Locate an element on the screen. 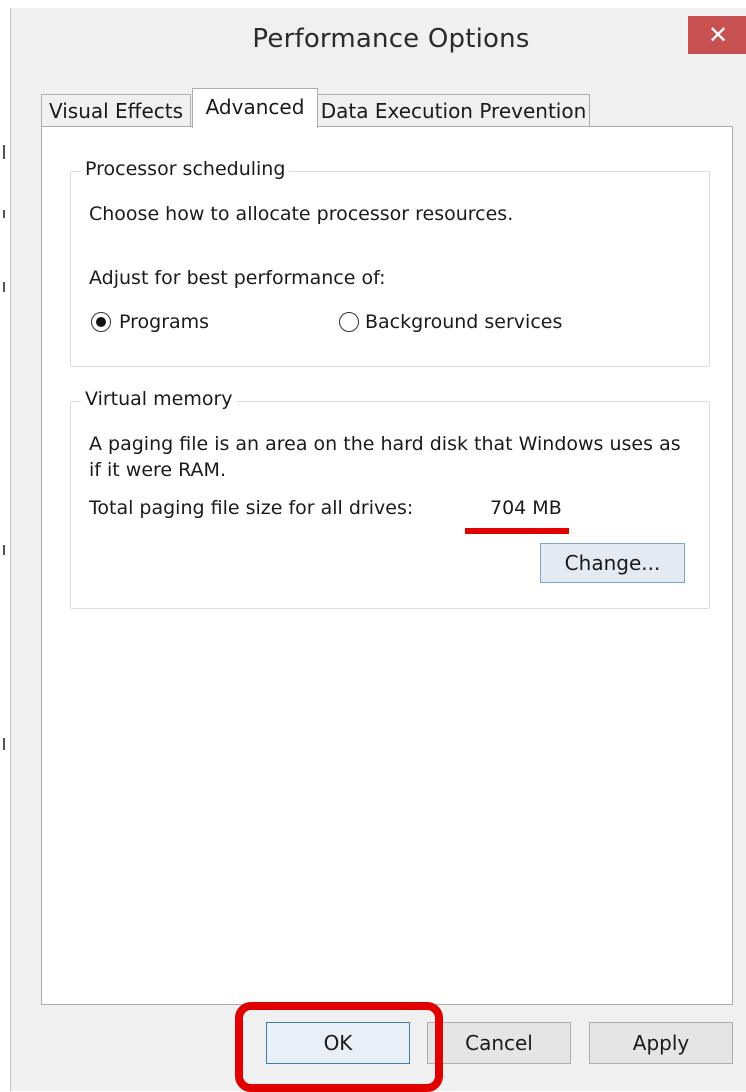 The height and width of the screenshot is (1092, 746). cancel-button: Cancel is located at coordinates (499, 1043).